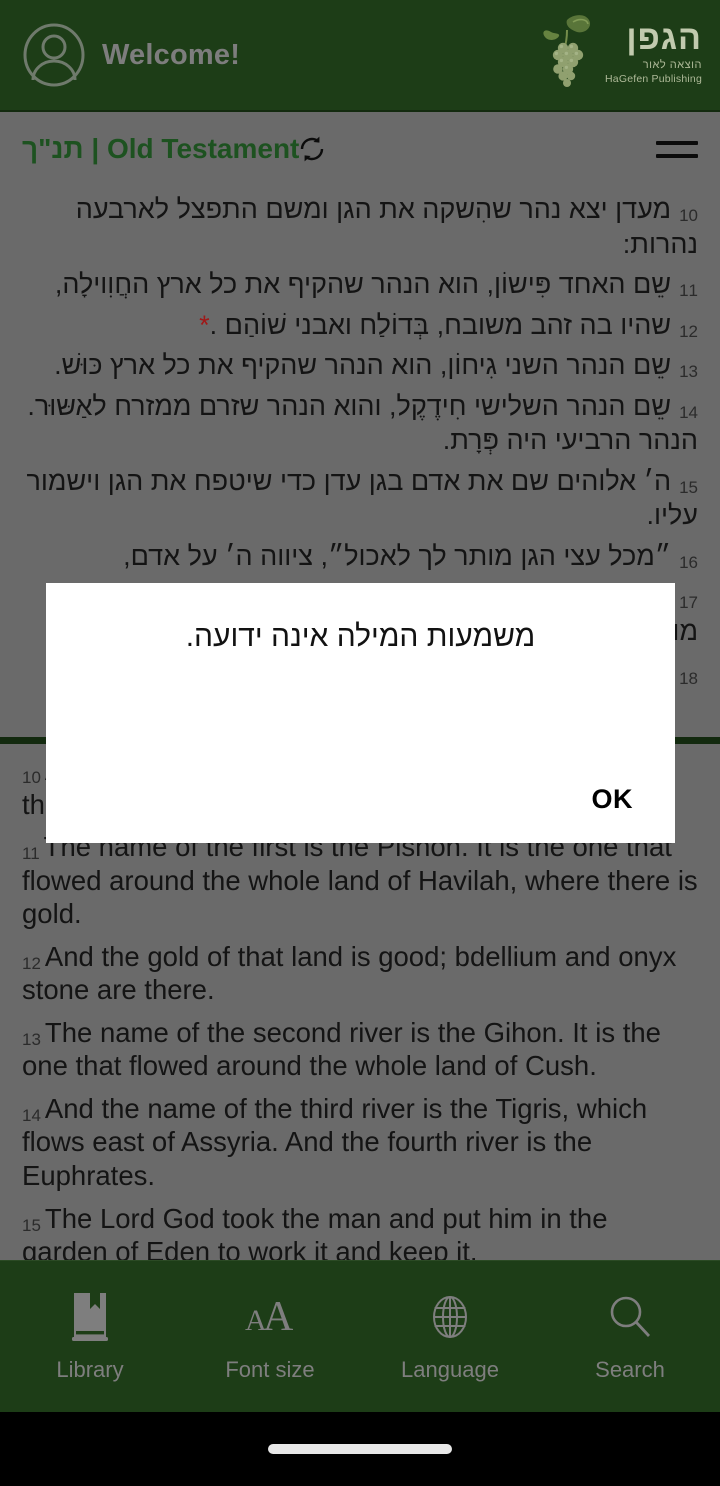 This screenshot has width=720, height=1486. I want to click on verse-number: 18, so click(688, 678).